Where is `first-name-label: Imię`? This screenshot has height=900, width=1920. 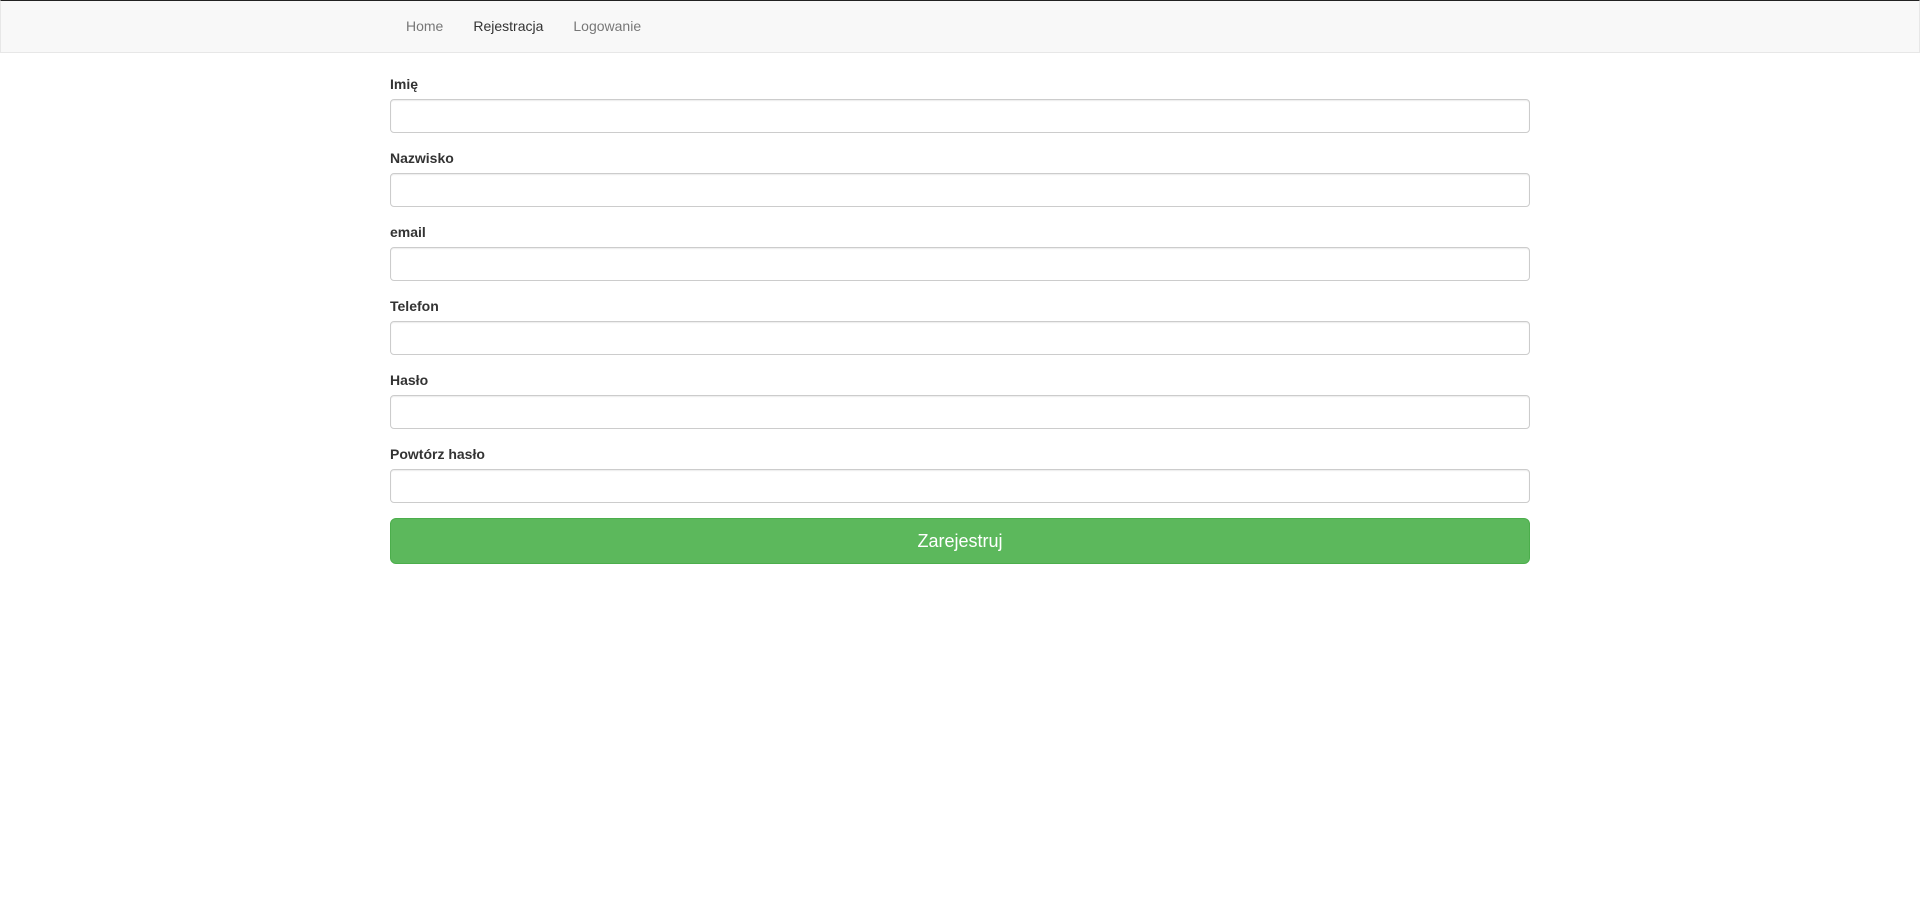 first-name-label: Imię is located at coordinates (404, 84).